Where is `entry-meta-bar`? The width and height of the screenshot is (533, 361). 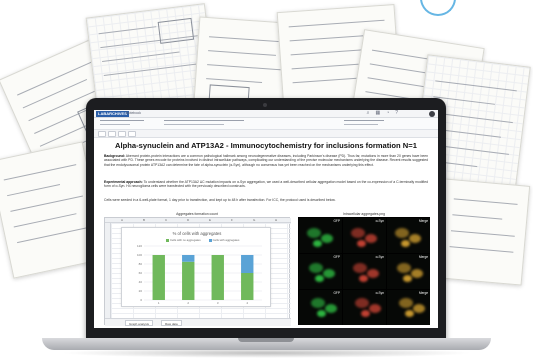
entry-meta-bar is located at coordinates (266, 124).